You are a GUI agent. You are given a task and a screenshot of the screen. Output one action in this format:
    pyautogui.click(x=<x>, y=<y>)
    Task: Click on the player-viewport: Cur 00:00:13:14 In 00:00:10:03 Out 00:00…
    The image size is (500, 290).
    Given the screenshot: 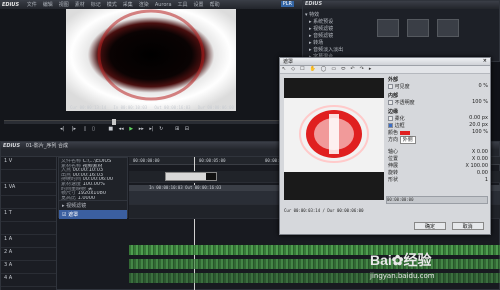 What is the action you would take?
    pyautogui.click(x=151, y=60)
    